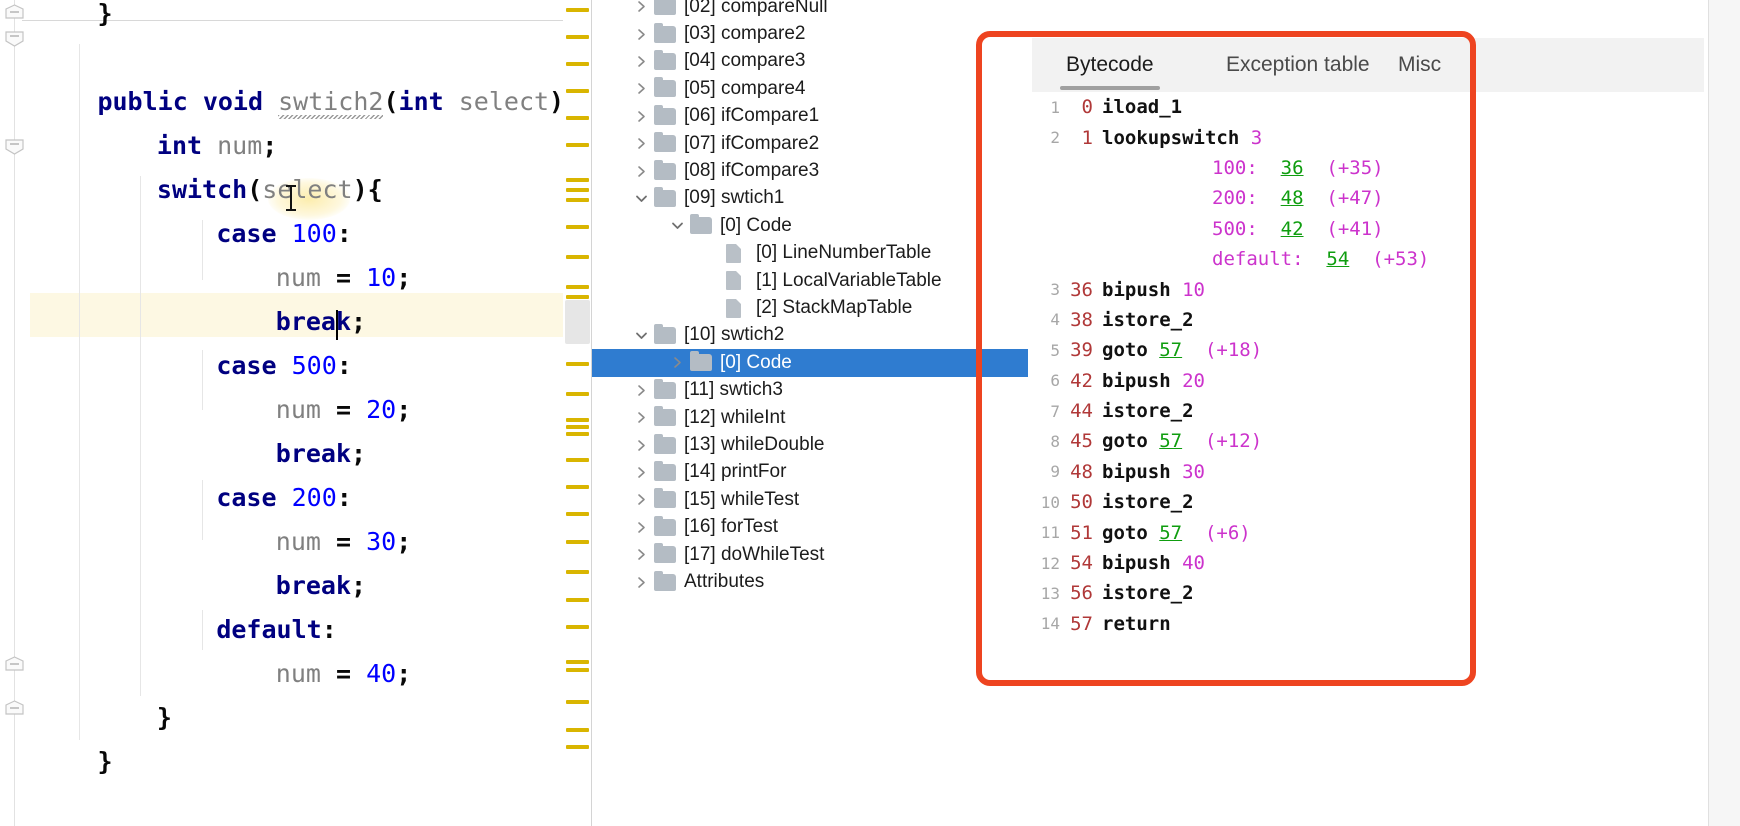  What do you see at coordinates (296, 102) in the screenshot?
I see `code-line: public void swtich2(int select){` at bounding box center [296, 102].